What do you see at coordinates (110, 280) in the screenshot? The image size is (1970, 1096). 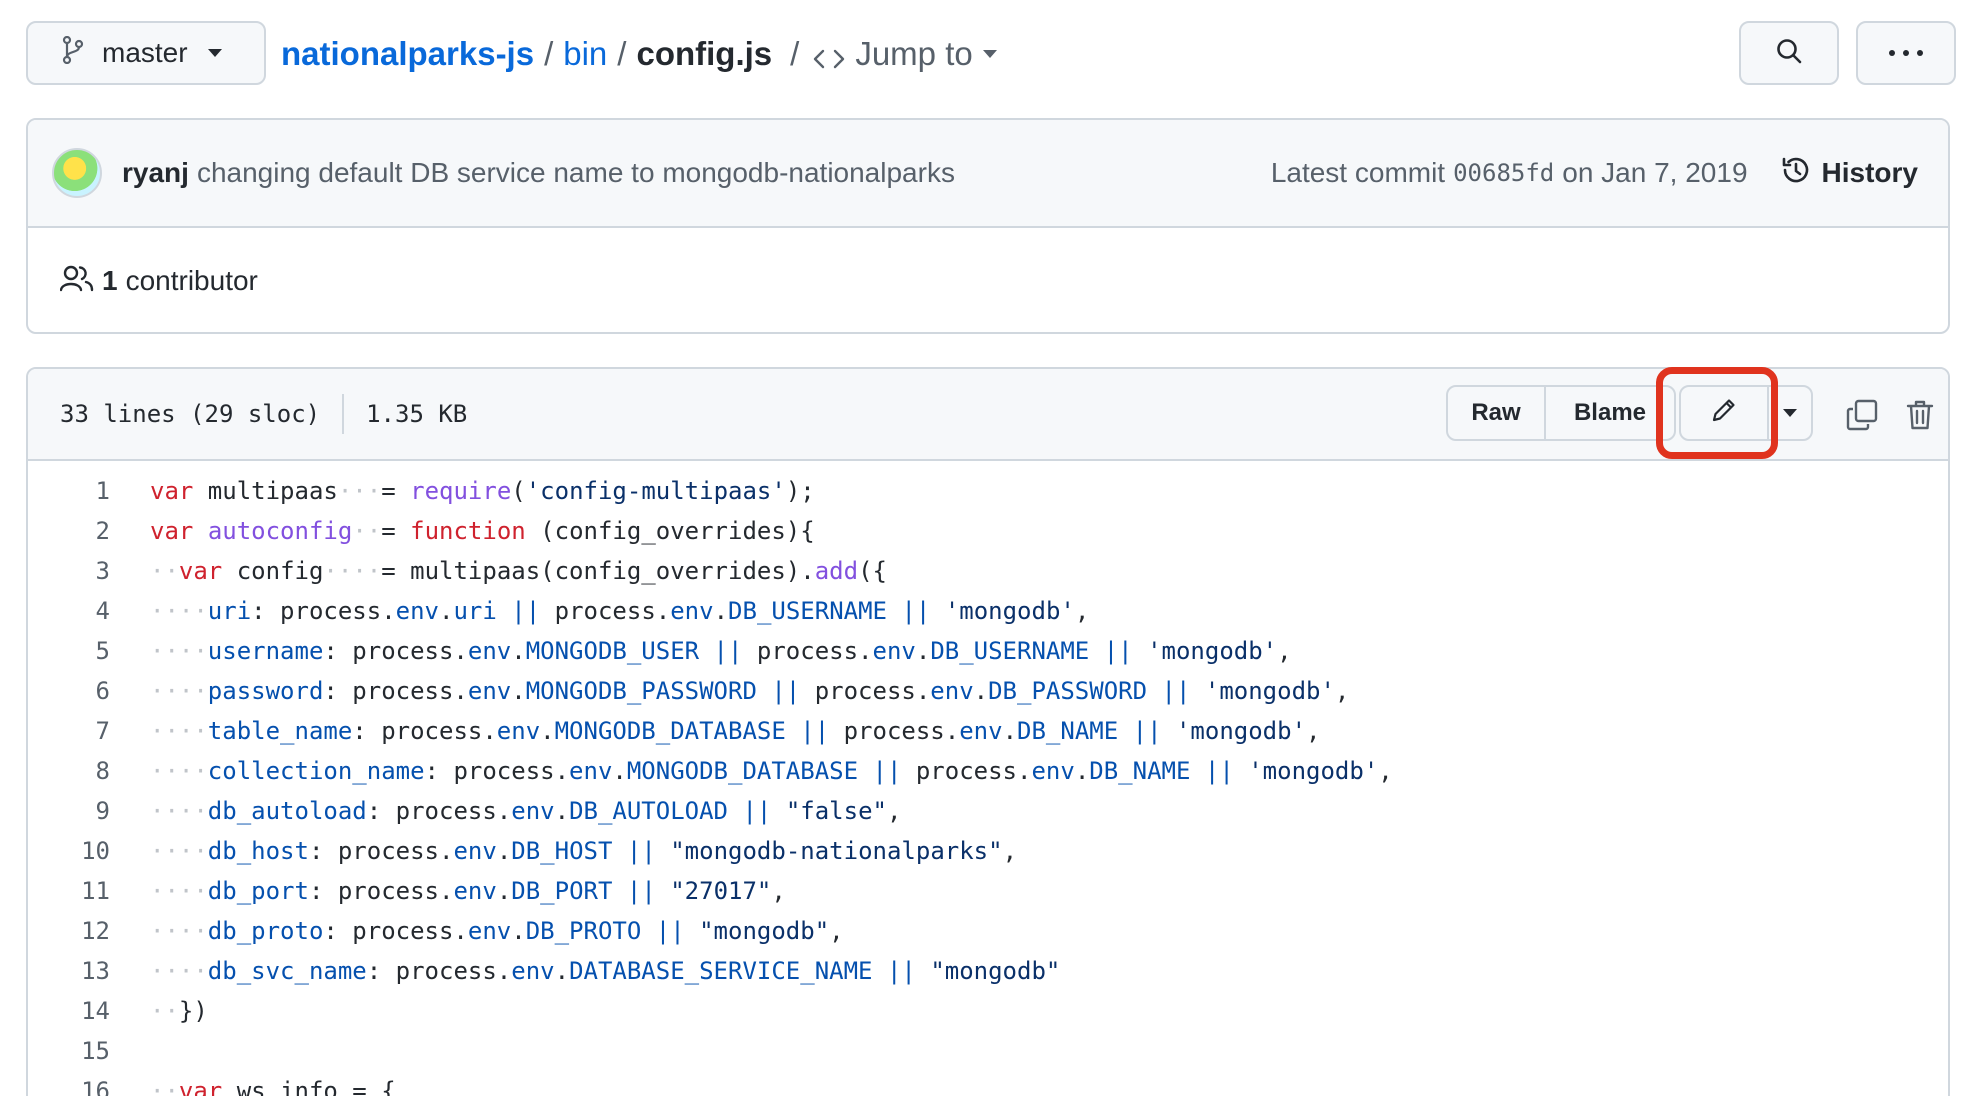 I see `contributor-count: 1` at bounding box center [110, 280].